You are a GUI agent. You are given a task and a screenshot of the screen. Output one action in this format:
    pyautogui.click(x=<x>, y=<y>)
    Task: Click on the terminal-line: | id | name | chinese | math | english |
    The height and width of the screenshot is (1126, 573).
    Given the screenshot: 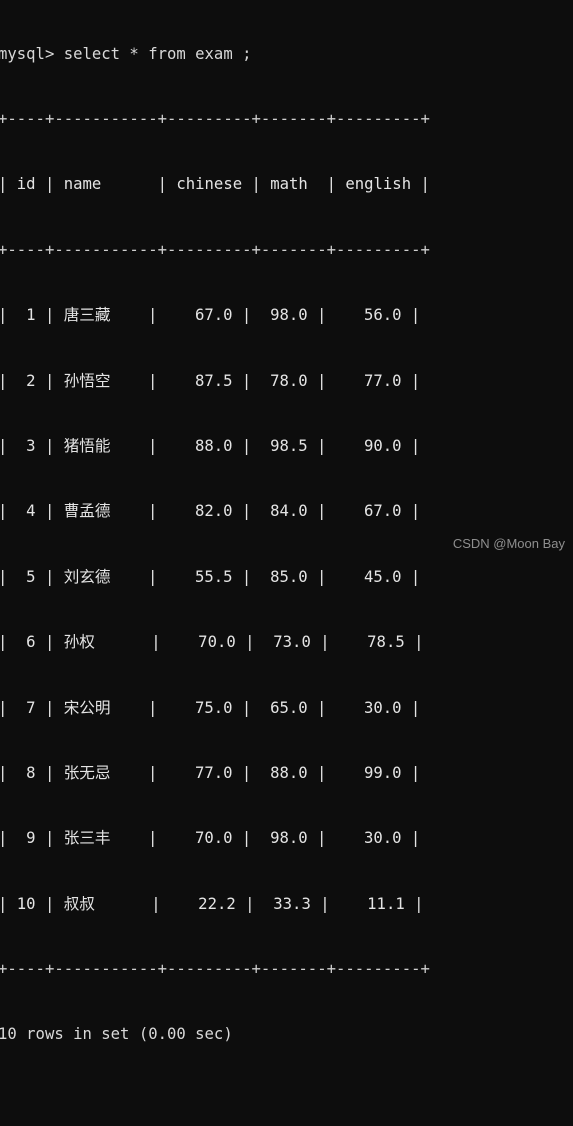 What is the action you would take?
    pyautogui.click(x=215, y=184)
    